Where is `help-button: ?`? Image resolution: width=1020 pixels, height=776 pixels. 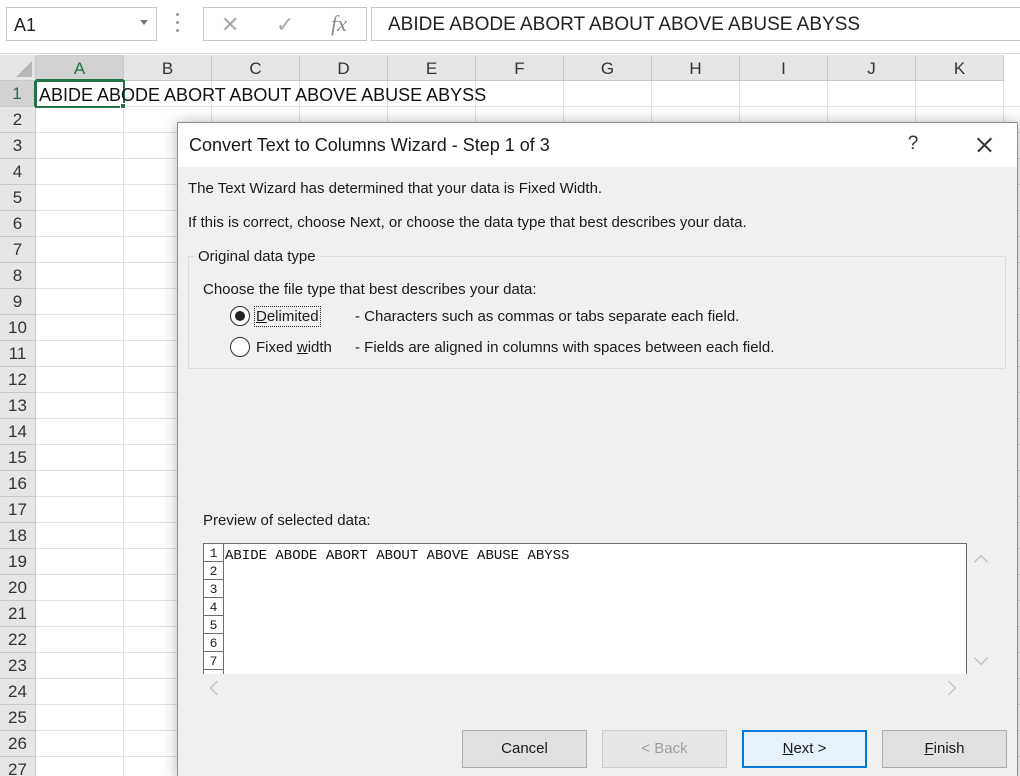 help-button: ? is located at coordinates (913, 144).